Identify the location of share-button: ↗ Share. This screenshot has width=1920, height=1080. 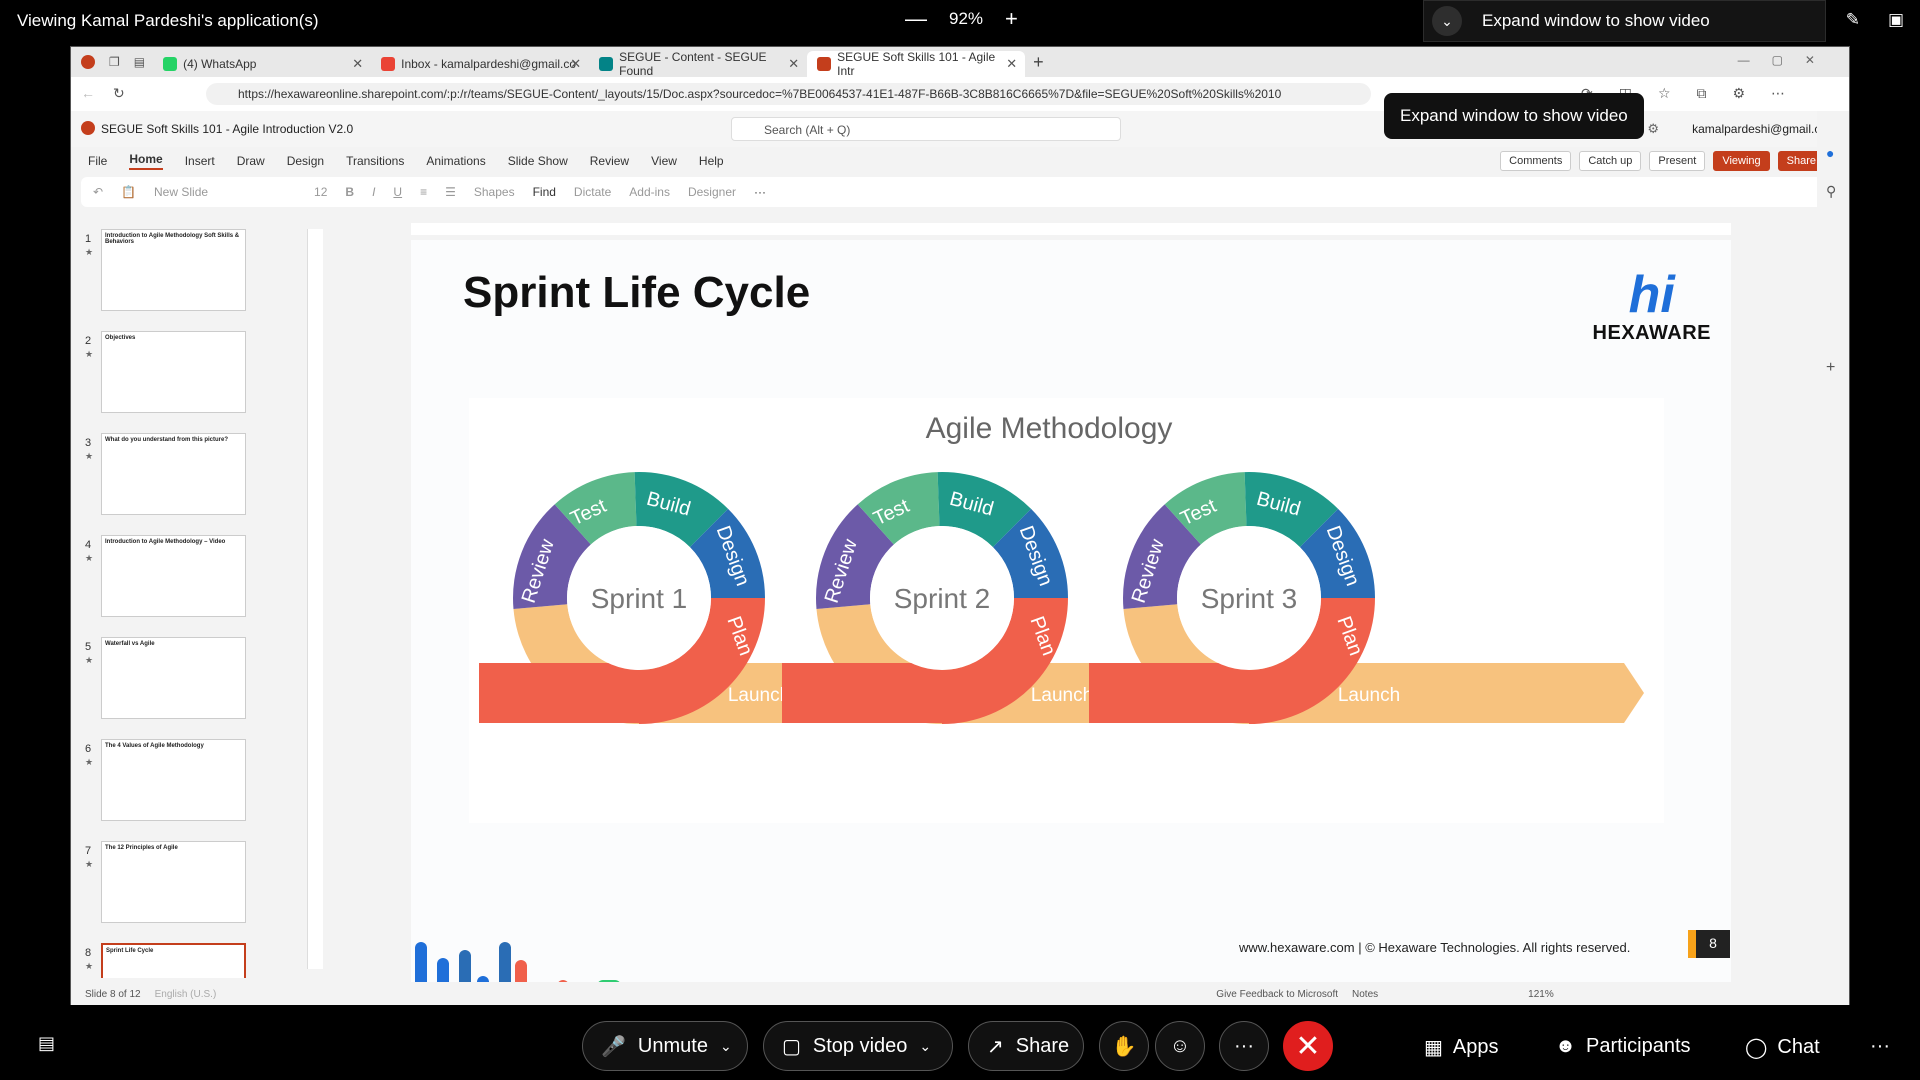
(1026, 1046).